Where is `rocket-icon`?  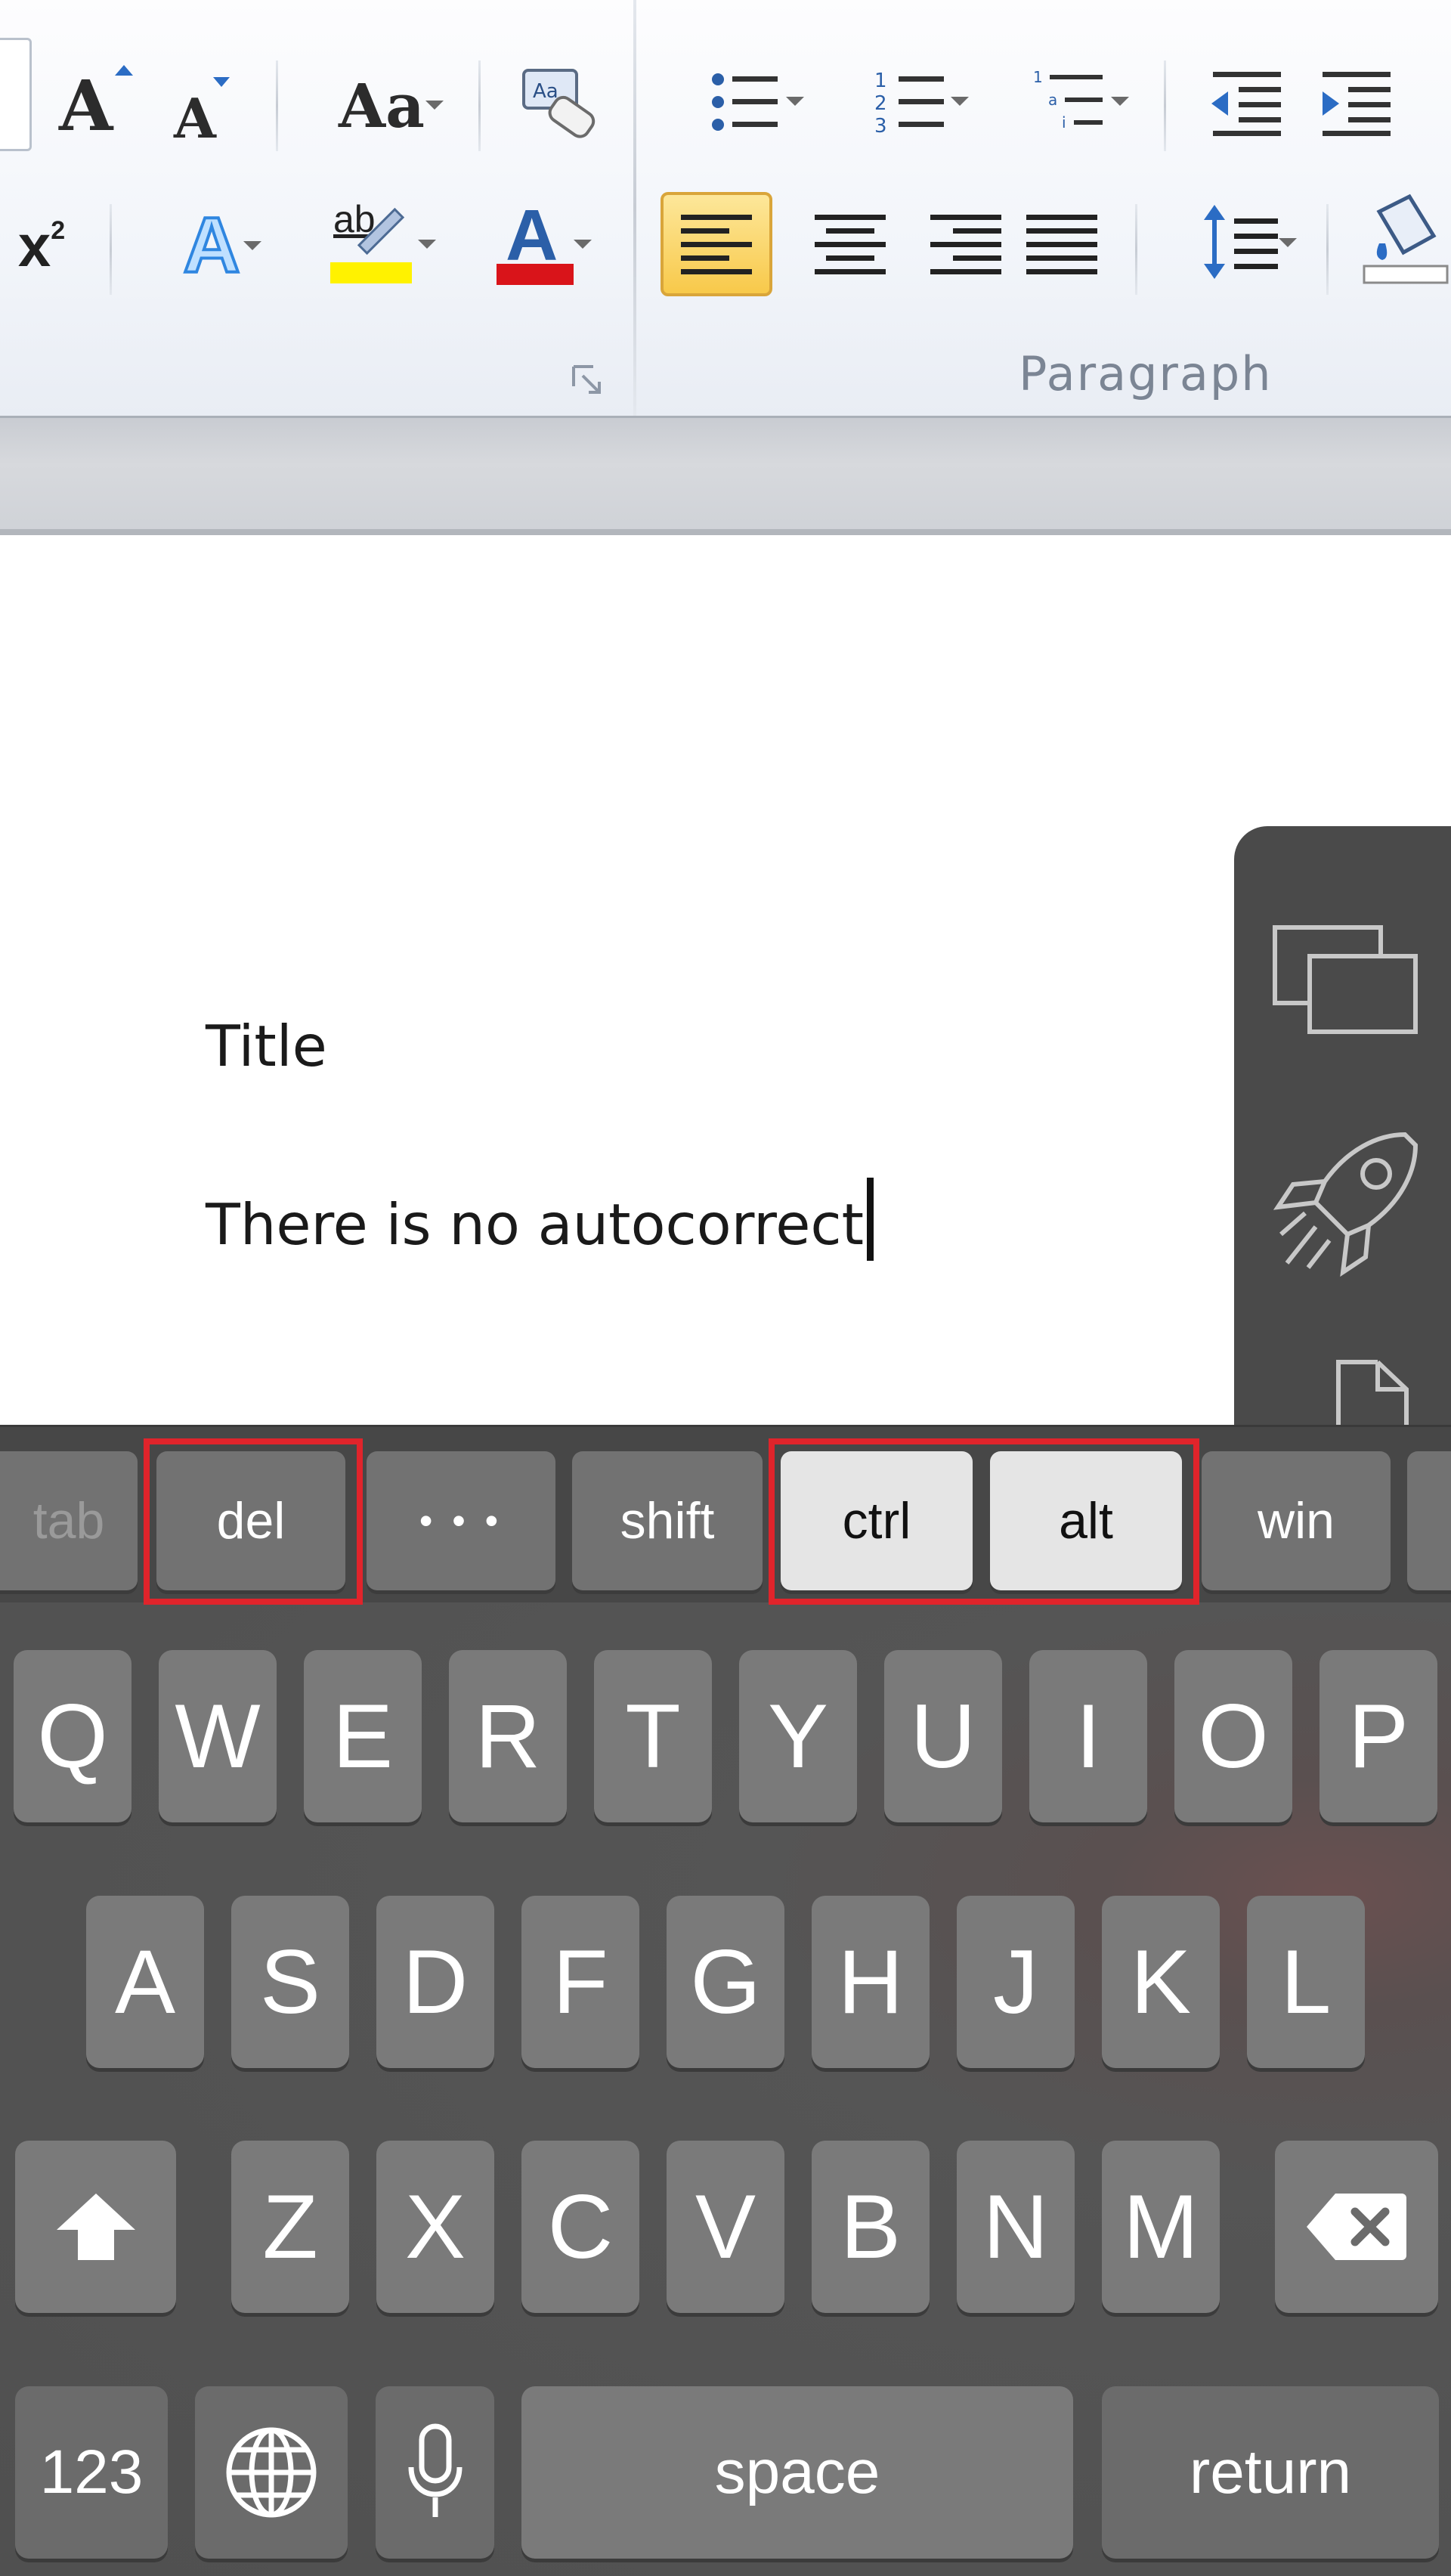 rocket-icon is located at coordinates (1346, 1204).